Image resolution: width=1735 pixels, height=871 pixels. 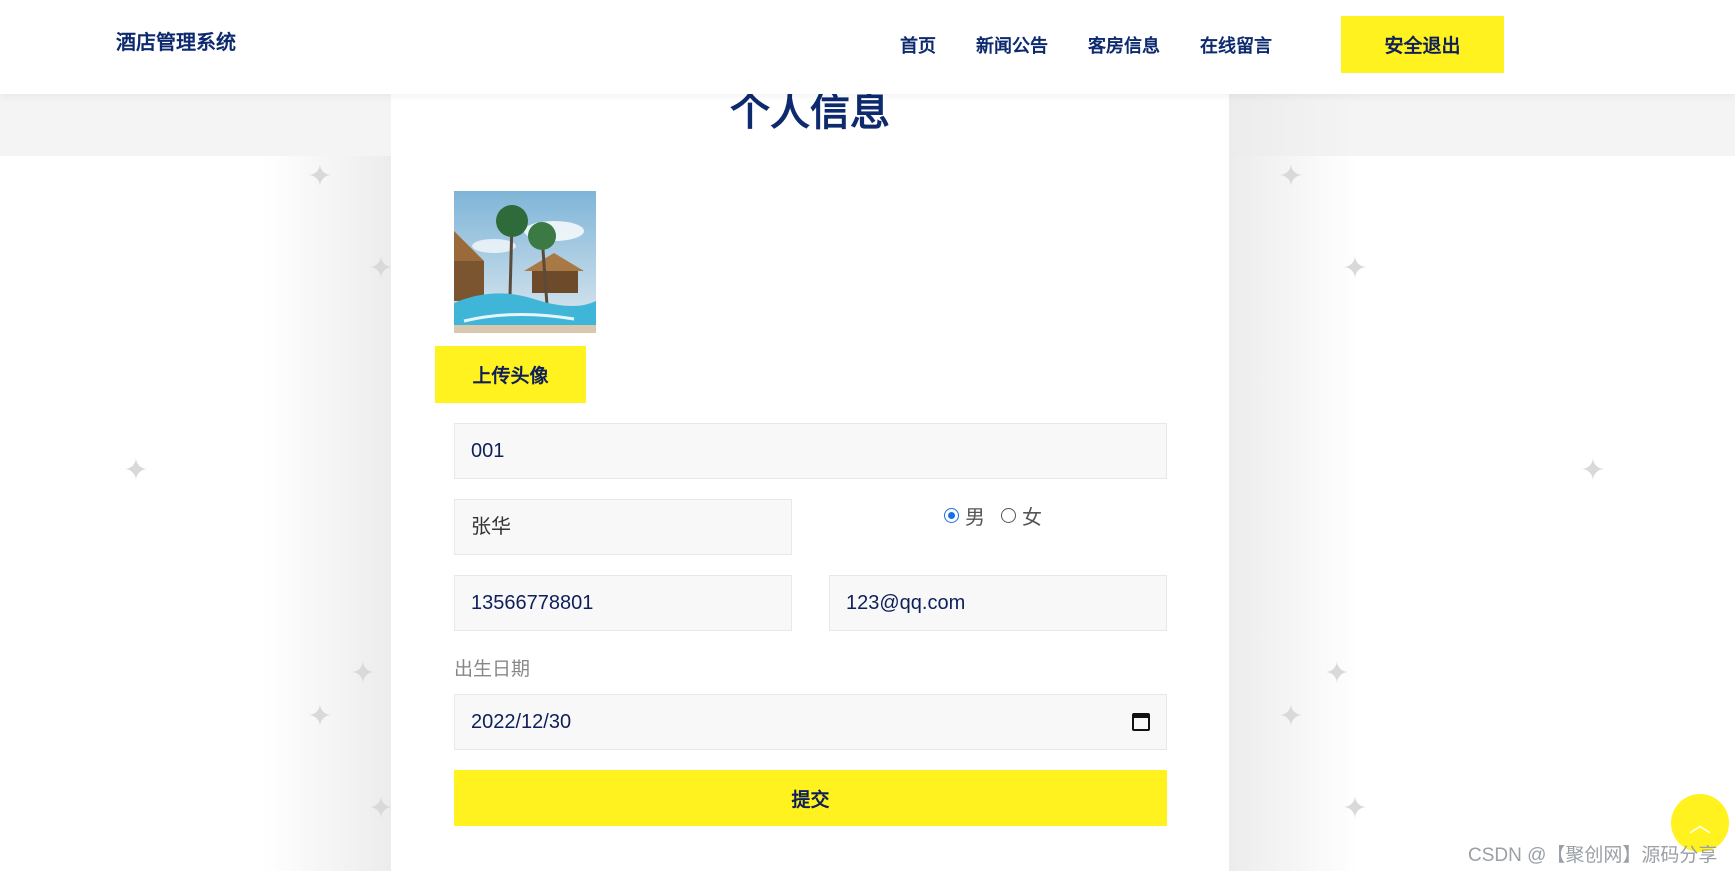 I want to click on gender-male-radio, so click(x=951, y=515).